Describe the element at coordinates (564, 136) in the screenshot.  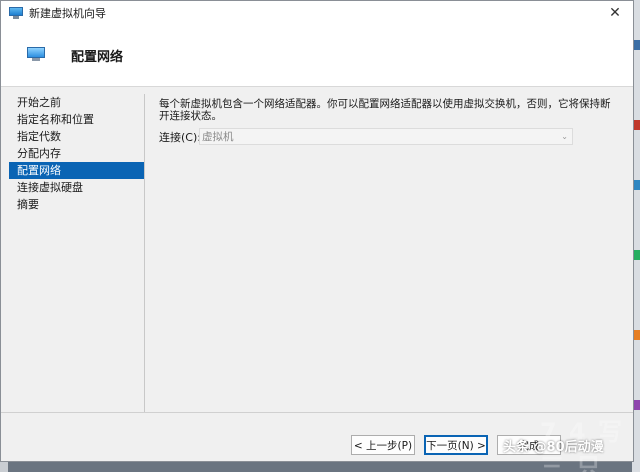
I see `chevron-down-icon: ⌄` at that location.